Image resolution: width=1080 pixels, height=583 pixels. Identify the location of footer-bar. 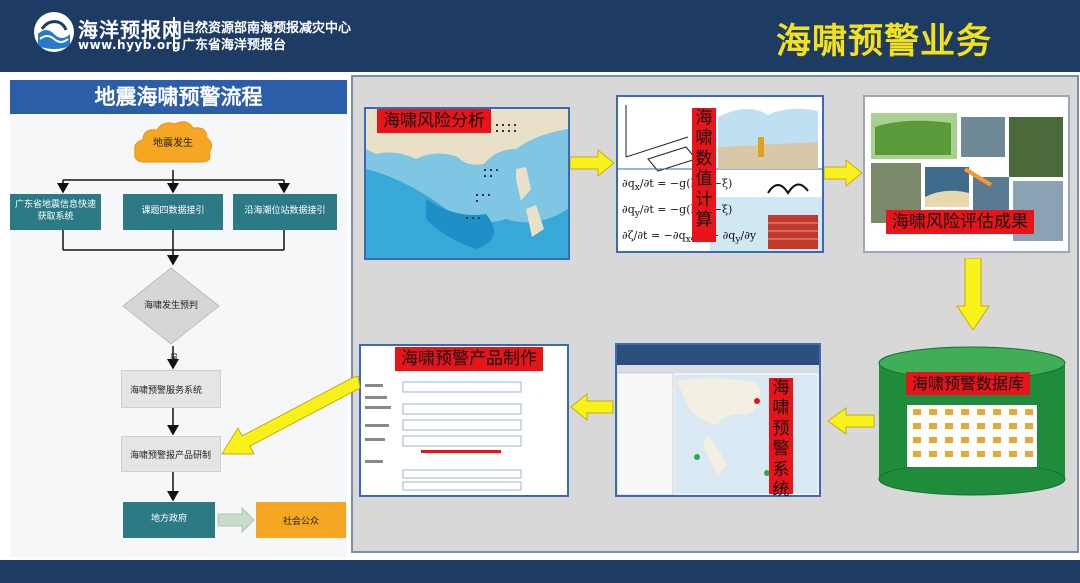
(540, 571).